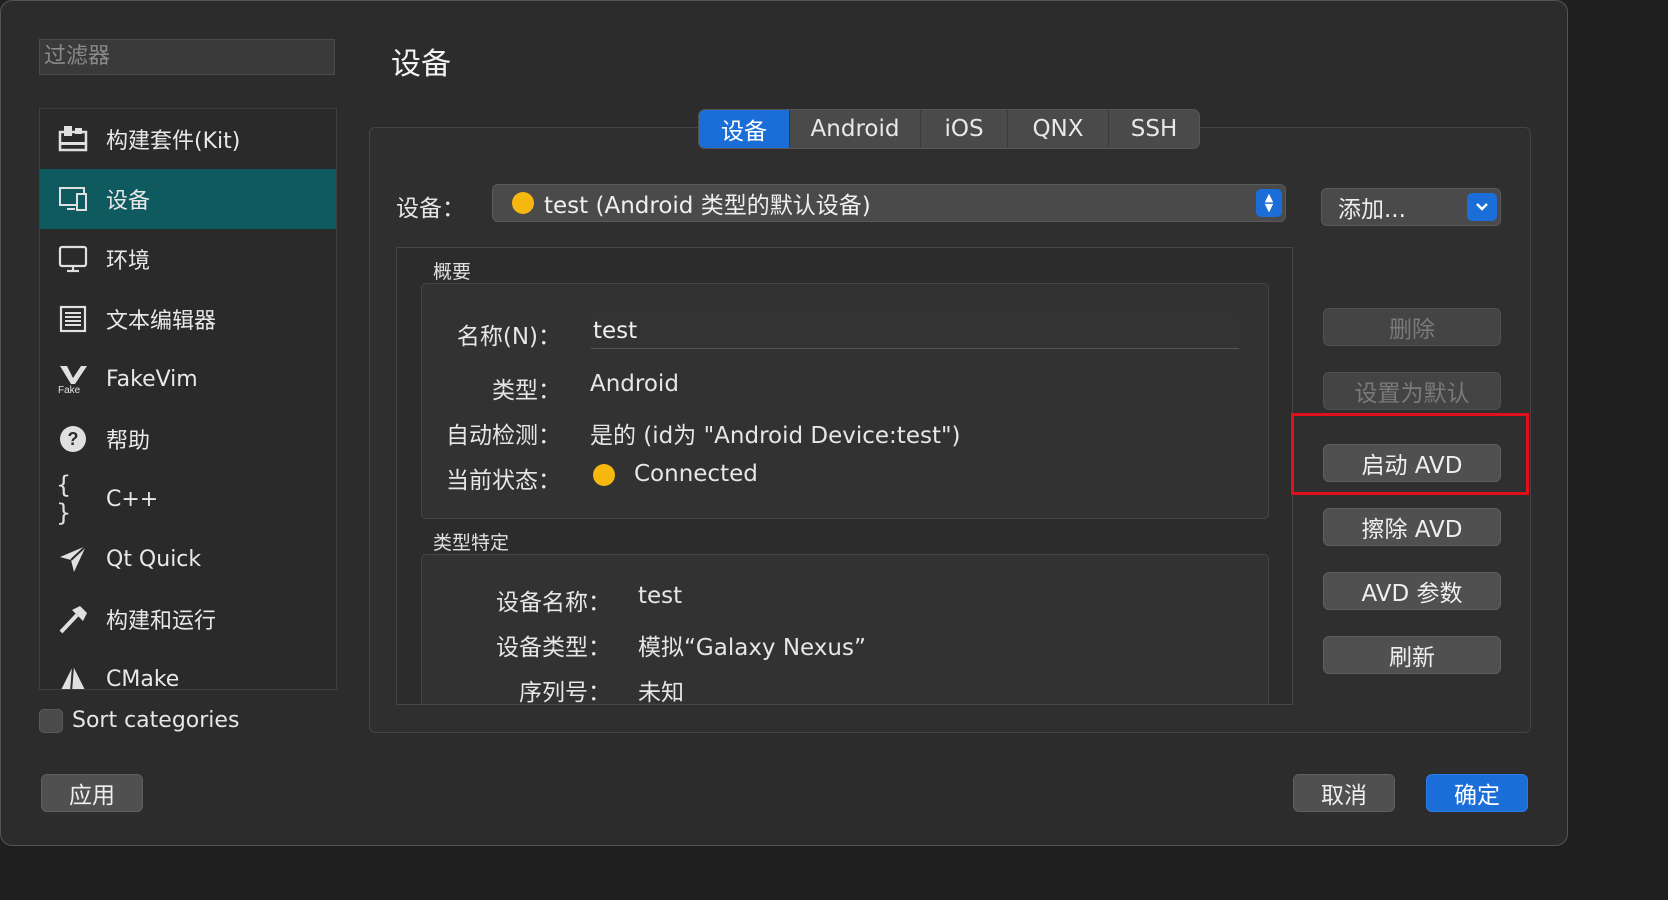  Describe the element at coordinates (73, 199) in the screenshot. I see `device-icon` at that location.